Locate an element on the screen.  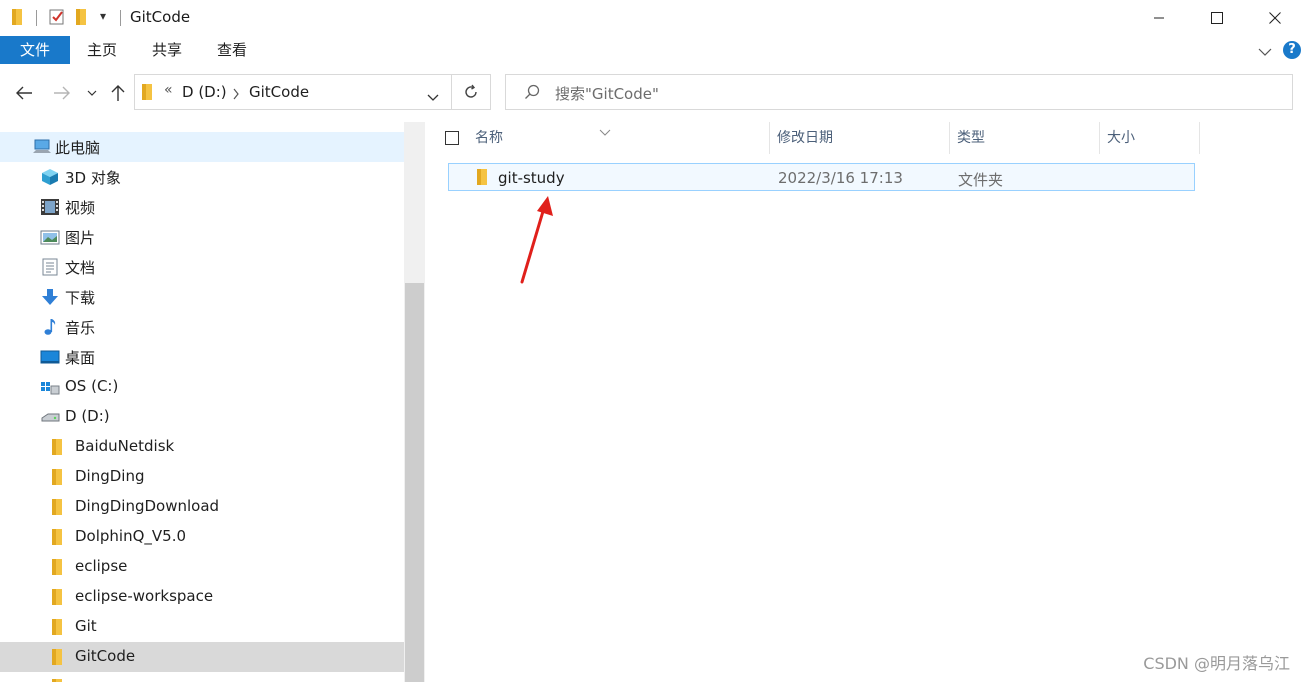
search-box: 搜索"GitCode" is located at coordinates (899, 92).